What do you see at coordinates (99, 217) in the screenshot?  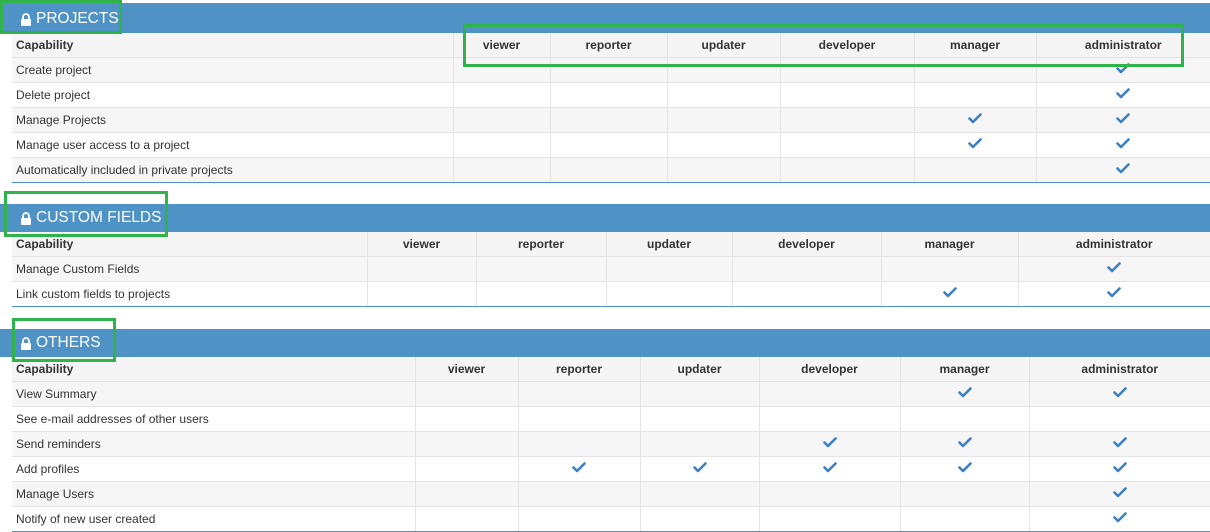 I see `section-title-text: CUSTOM FIELDS` at bounding box center [99, 217].